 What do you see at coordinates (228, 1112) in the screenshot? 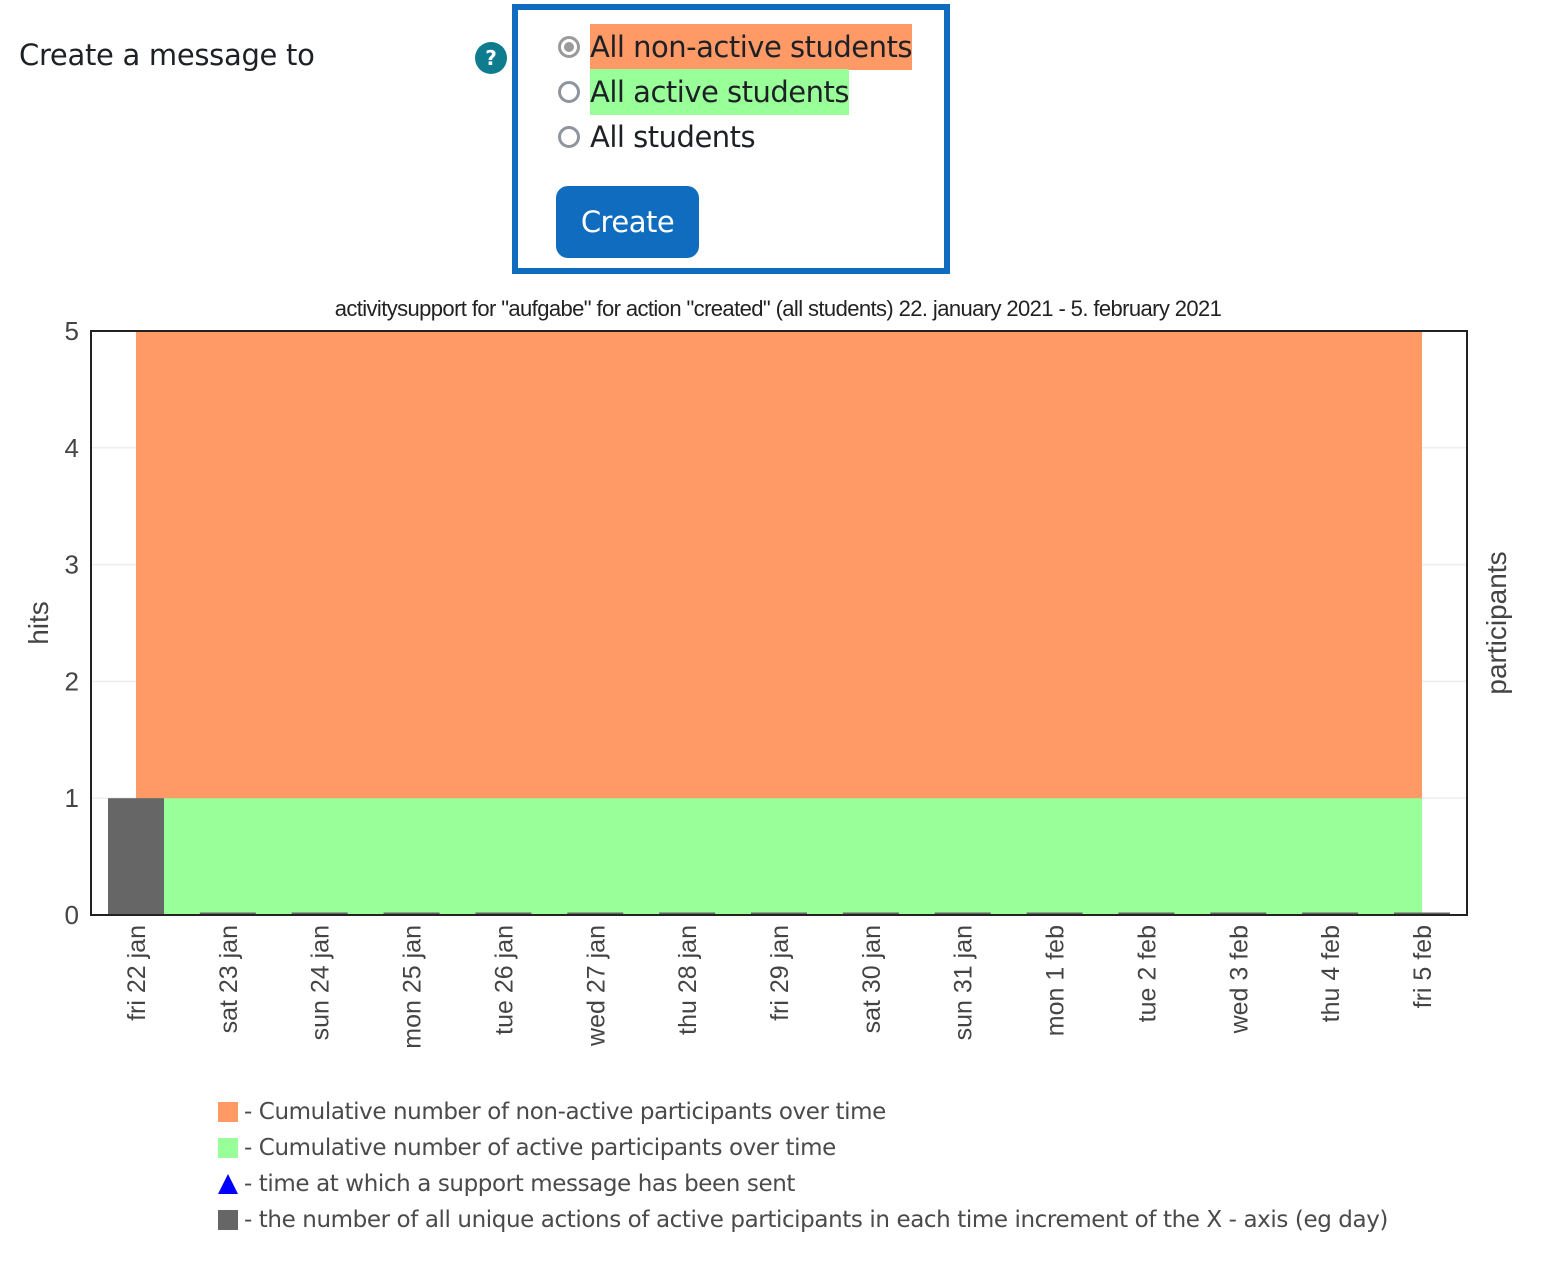
I see `orange-square-icon` at bounding box center [228, 1112].